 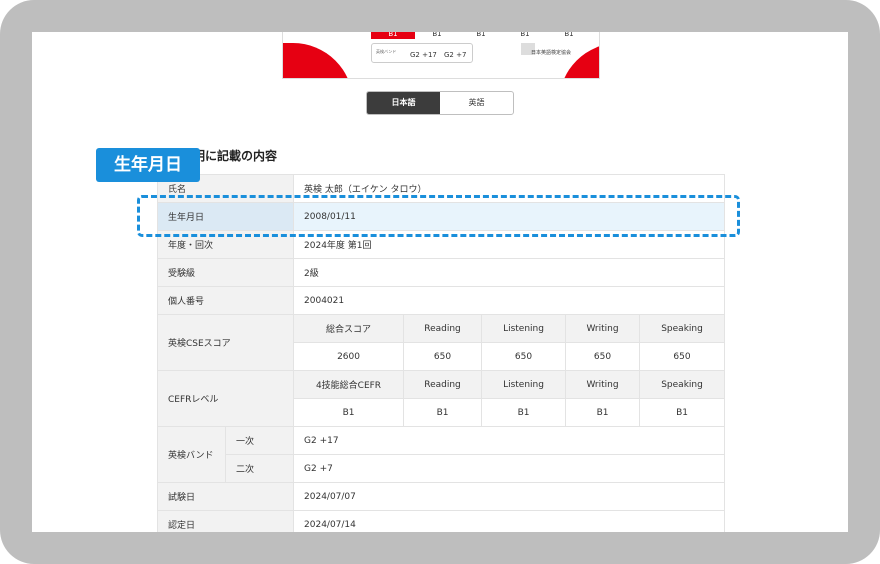 I want to click on band-second-value: G2 +7, so click(x=509, y=468).